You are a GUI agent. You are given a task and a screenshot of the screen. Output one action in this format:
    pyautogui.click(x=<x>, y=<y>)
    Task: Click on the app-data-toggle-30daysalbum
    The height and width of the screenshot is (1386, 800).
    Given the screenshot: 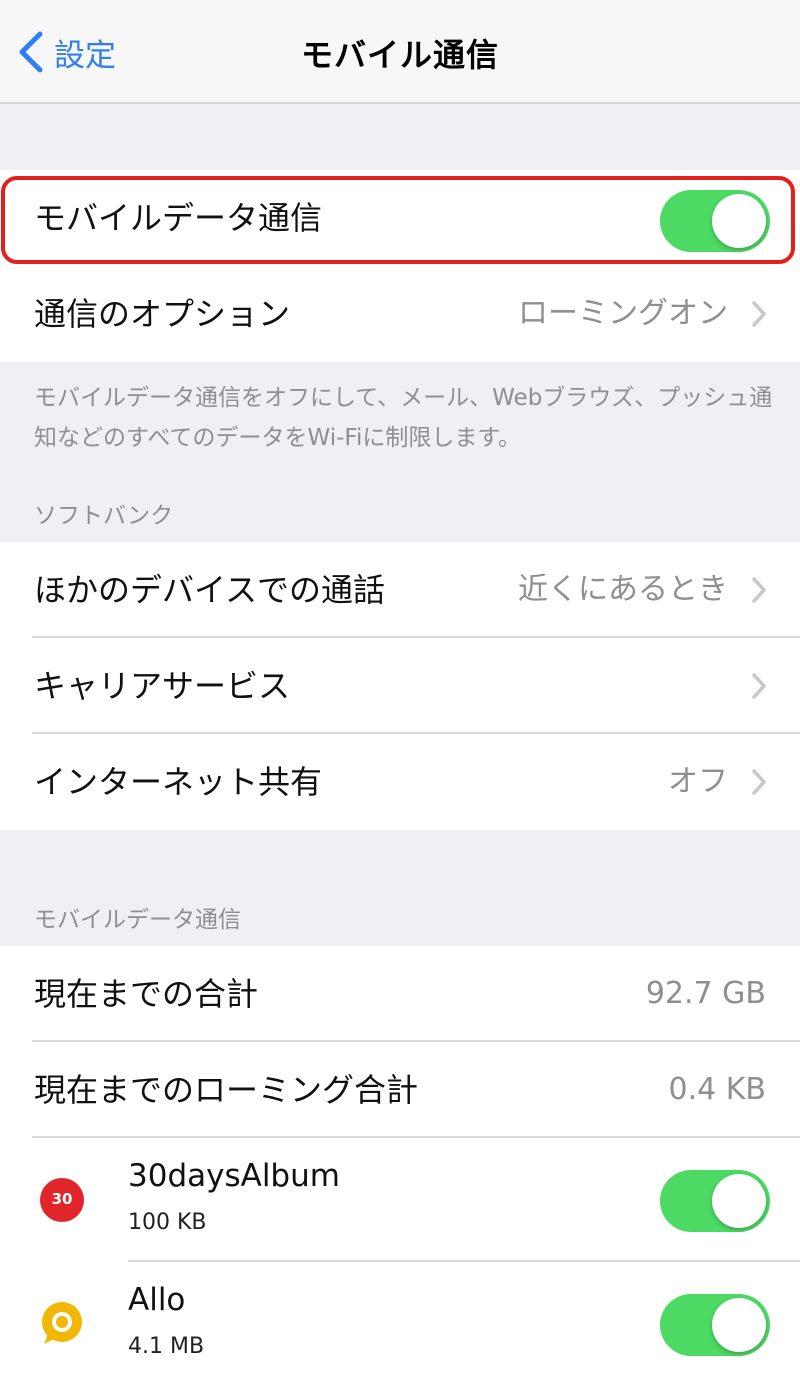 What is the action you would take?
    pyautogui.click(x=715, y=1201)
    